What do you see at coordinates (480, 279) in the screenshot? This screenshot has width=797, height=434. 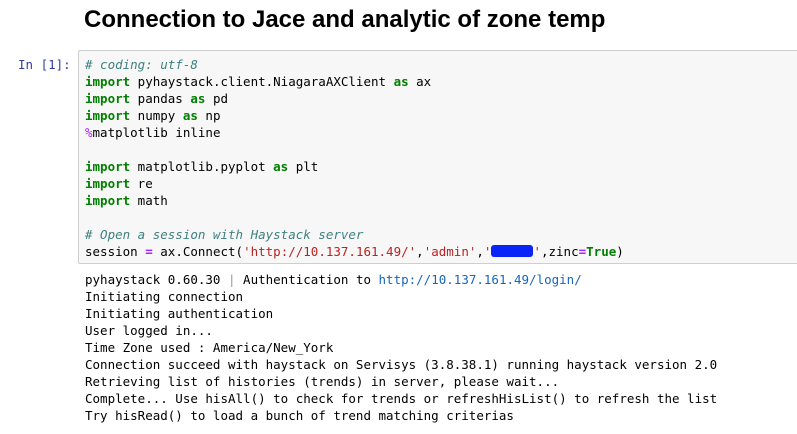 I see `output-link: http://10.137.161.49/login/` at bounding box center [480, 279].